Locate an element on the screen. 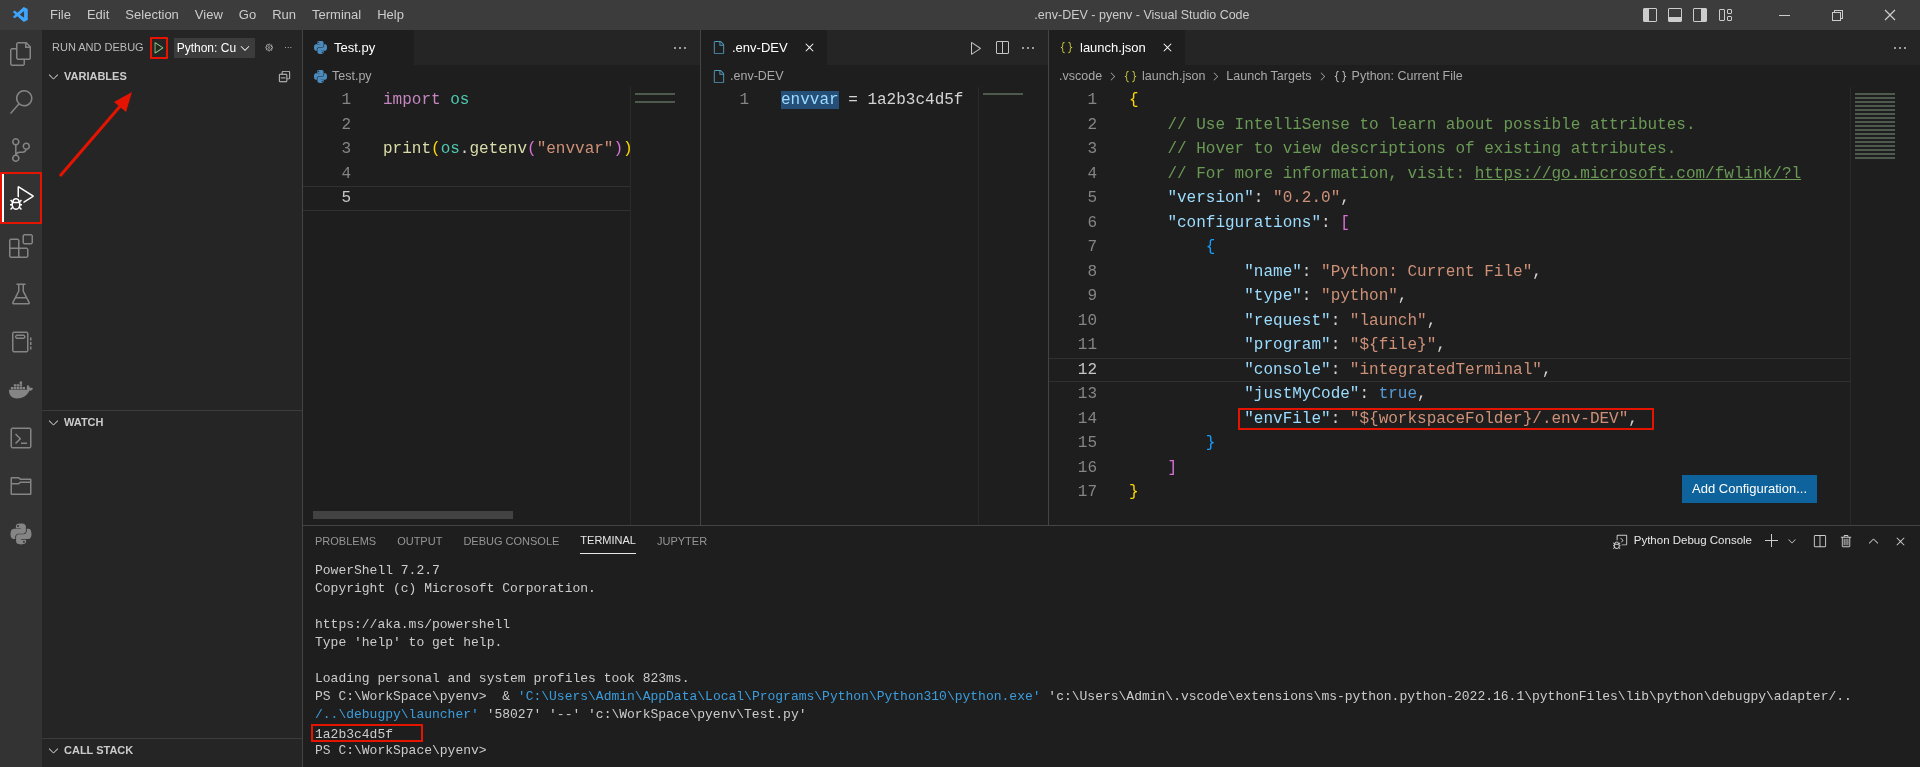 The width and height of the screenshot is (1920, 767). terminal-line: Copyright (c) Microsoft Corporation. is located at coordinates (455, 589).